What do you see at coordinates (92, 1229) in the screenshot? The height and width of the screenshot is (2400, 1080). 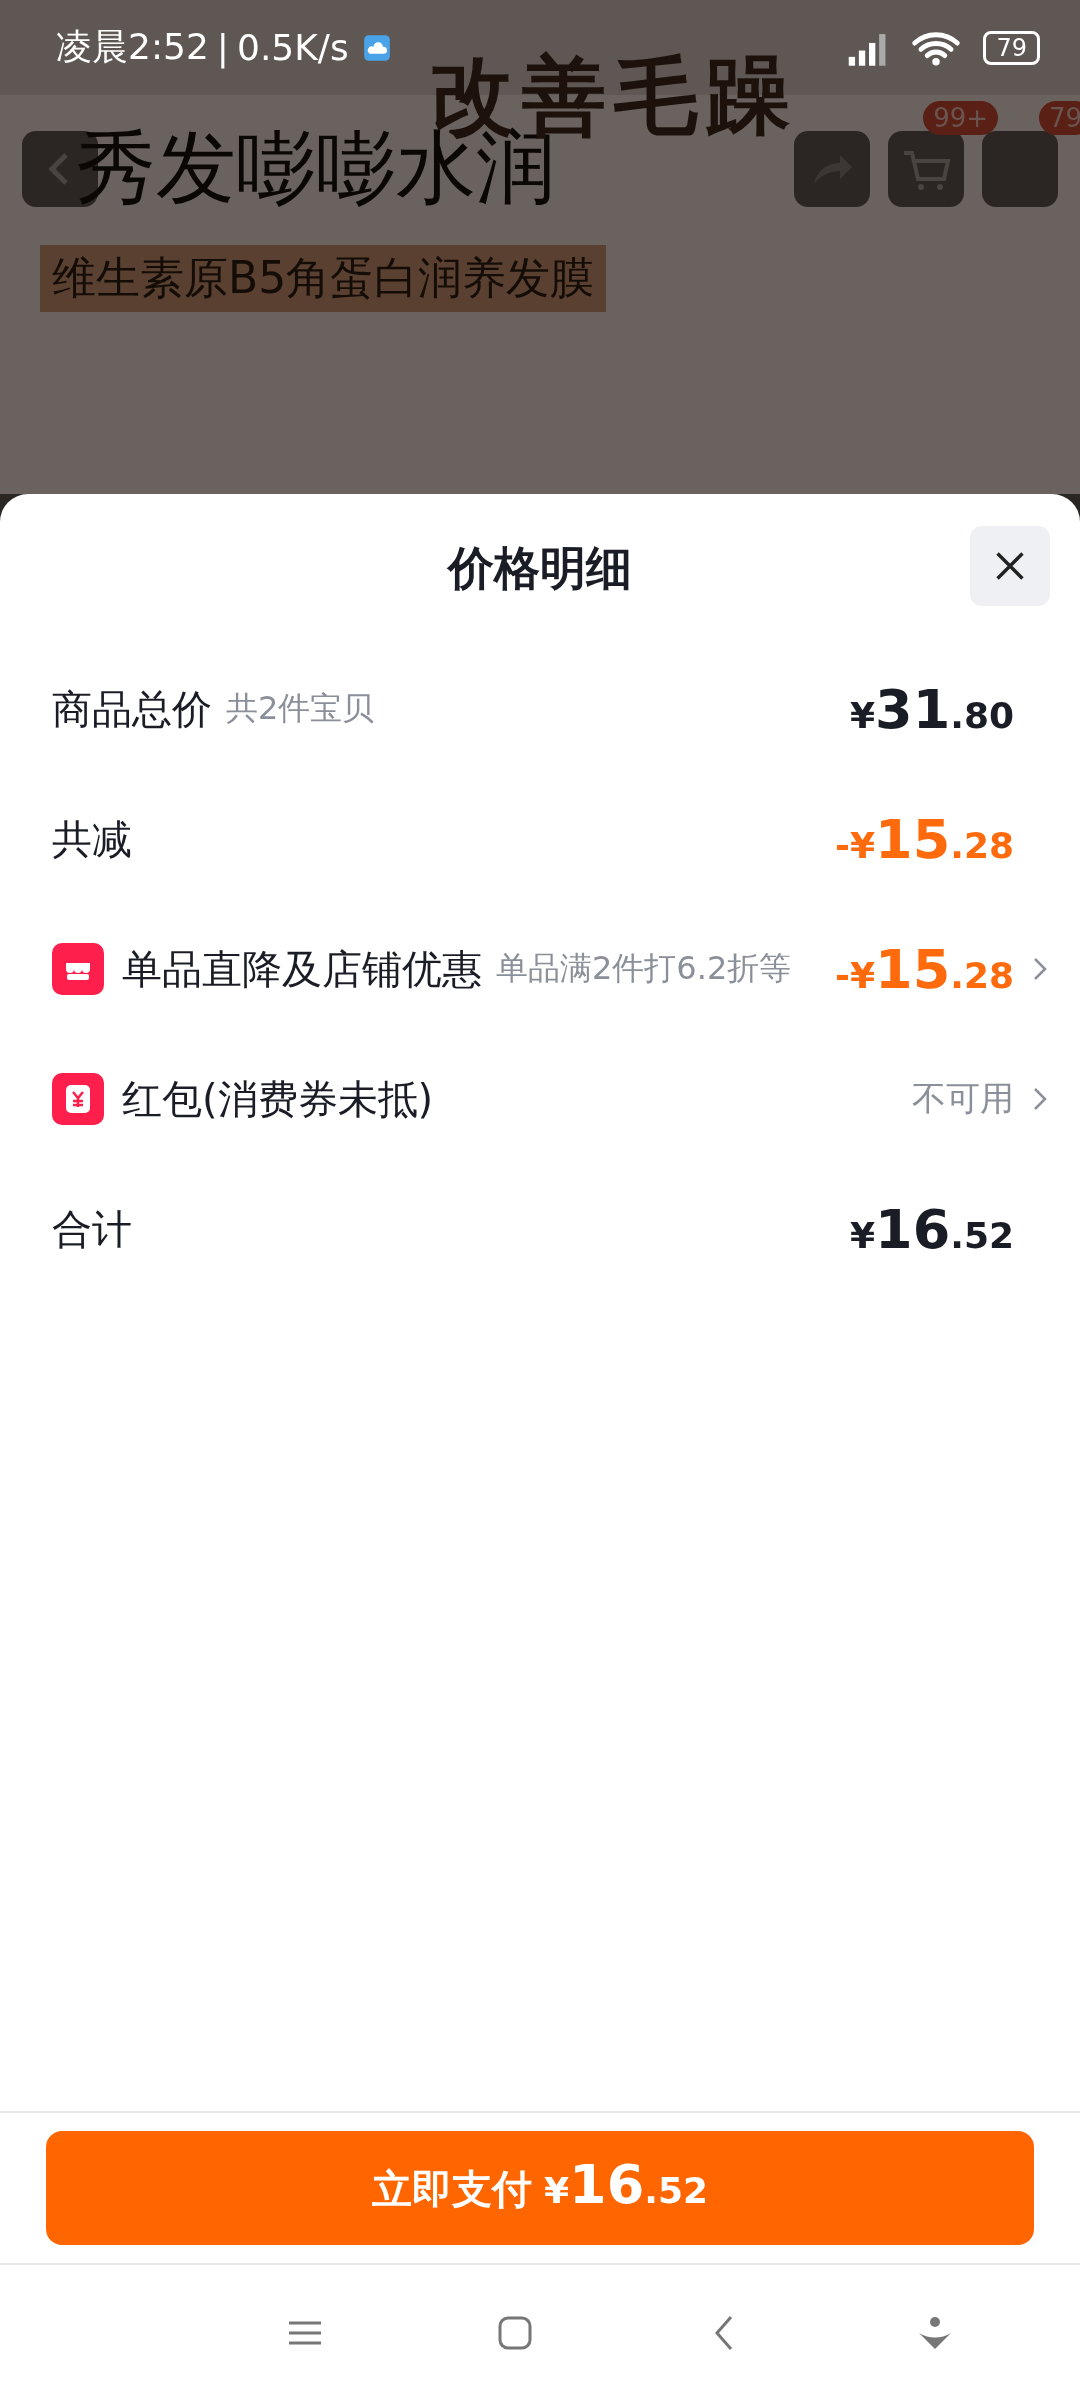 I see `row-label: 合计` at bounding box center [92, 1229].